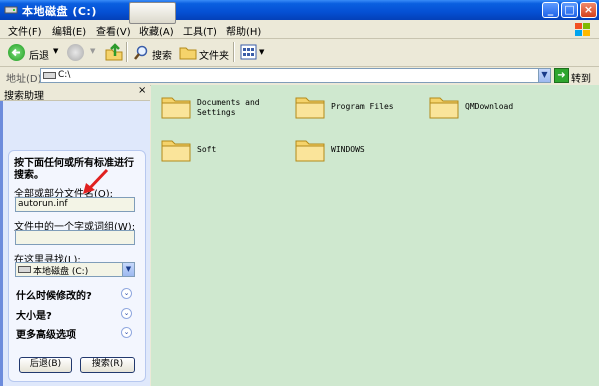 The width and height of the screenshot is (599, 386). What do you see at coordinates (59, 11) in the screenshot?
I see `window-title: 本地磁盘 (C:)` at bounding box center [59, 11].